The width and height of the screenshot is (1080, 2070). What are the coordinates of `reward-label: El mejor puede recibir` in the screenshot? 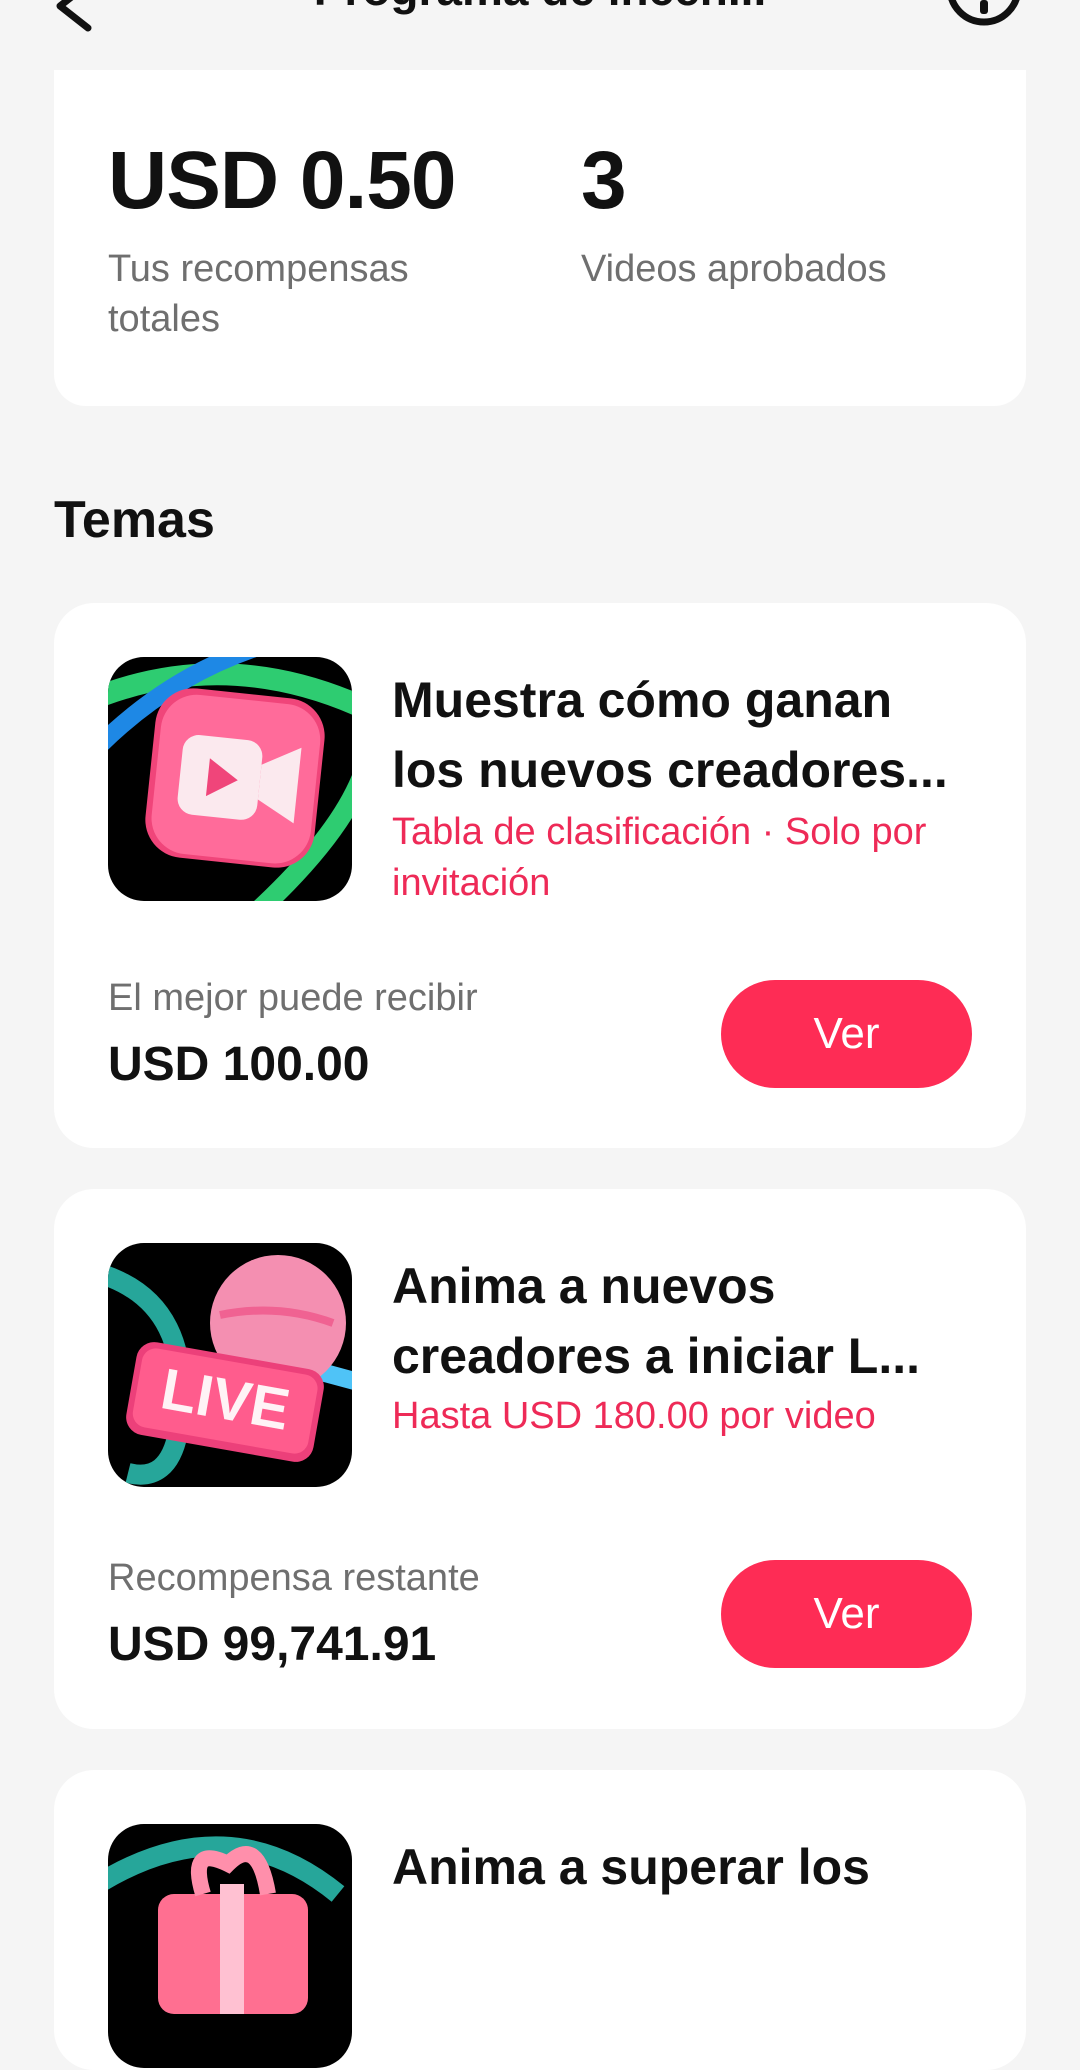 It's located at (293, 998).